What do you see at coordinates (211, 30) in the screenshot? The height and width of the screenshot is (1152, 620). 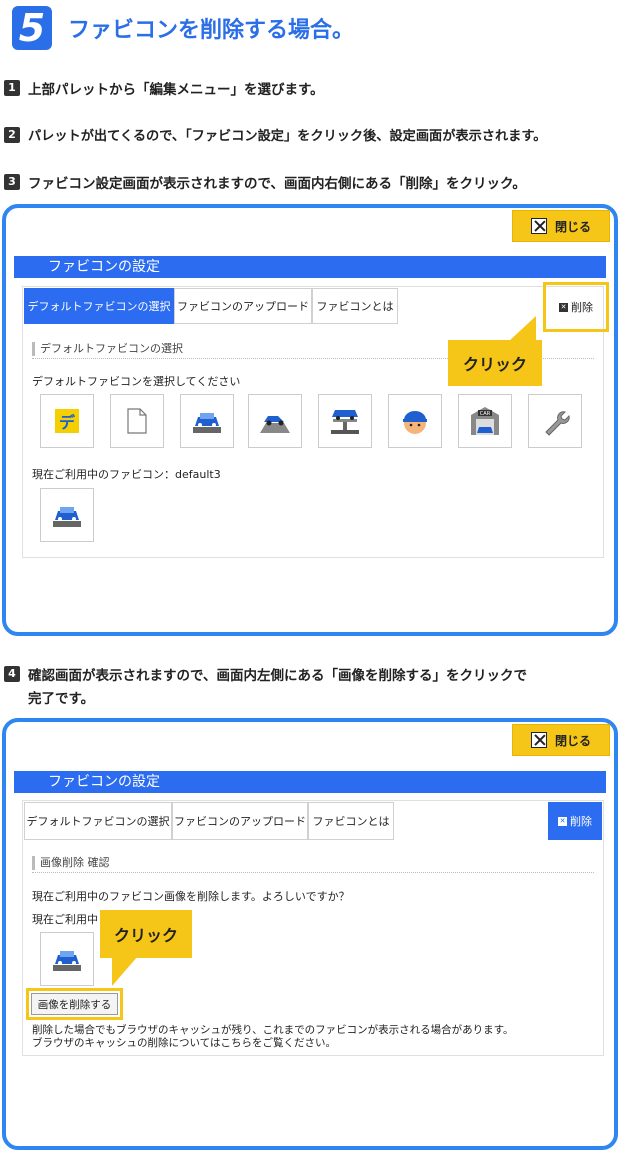 I see `page-title: ファビコンを削除する場合。` at bounding box center [211, 30].